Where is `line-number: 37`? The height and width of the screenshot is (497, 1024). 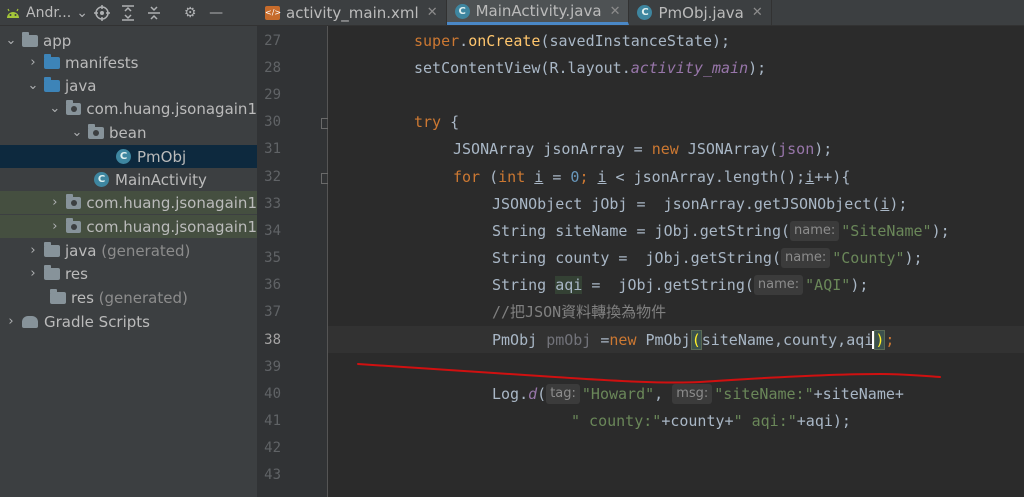 line-number: 37 is located at coordinates (272, 312).